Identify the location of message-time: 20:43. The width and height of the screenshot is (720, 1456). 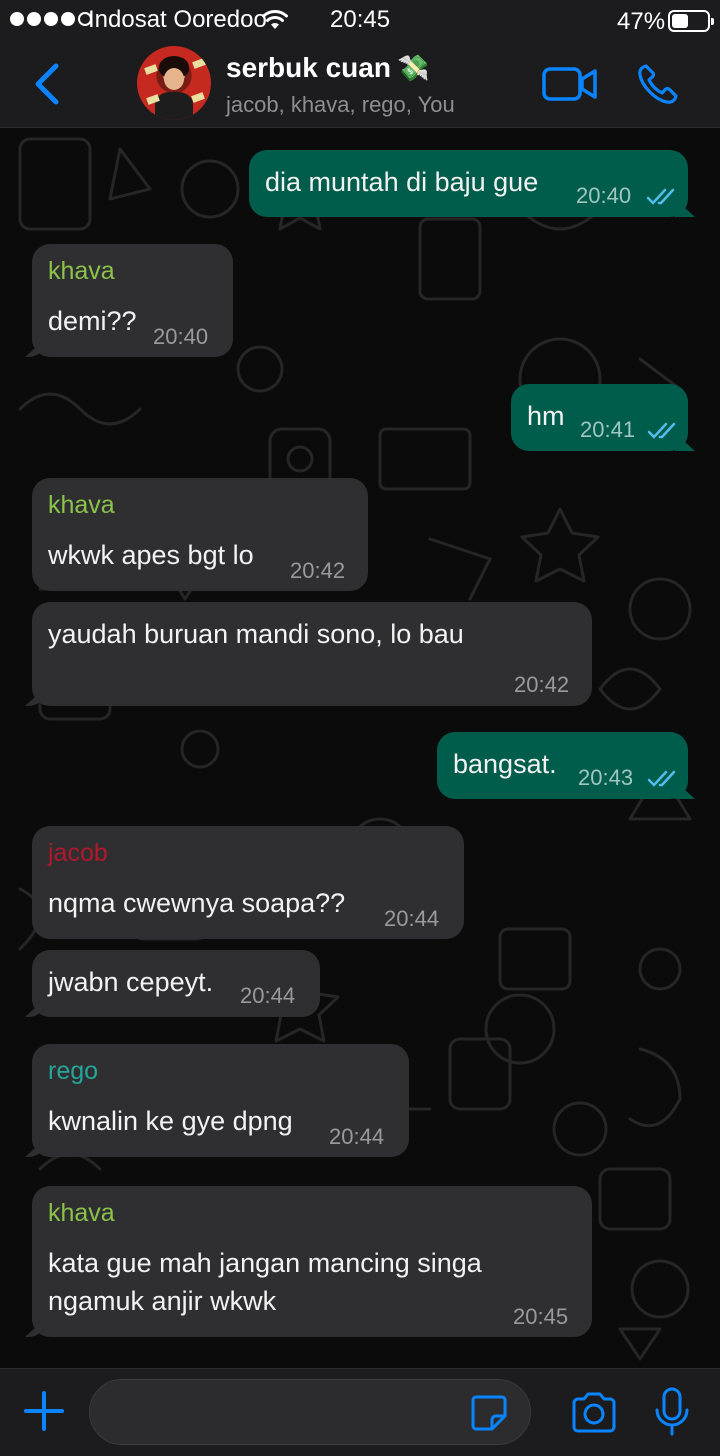
(606, 777).